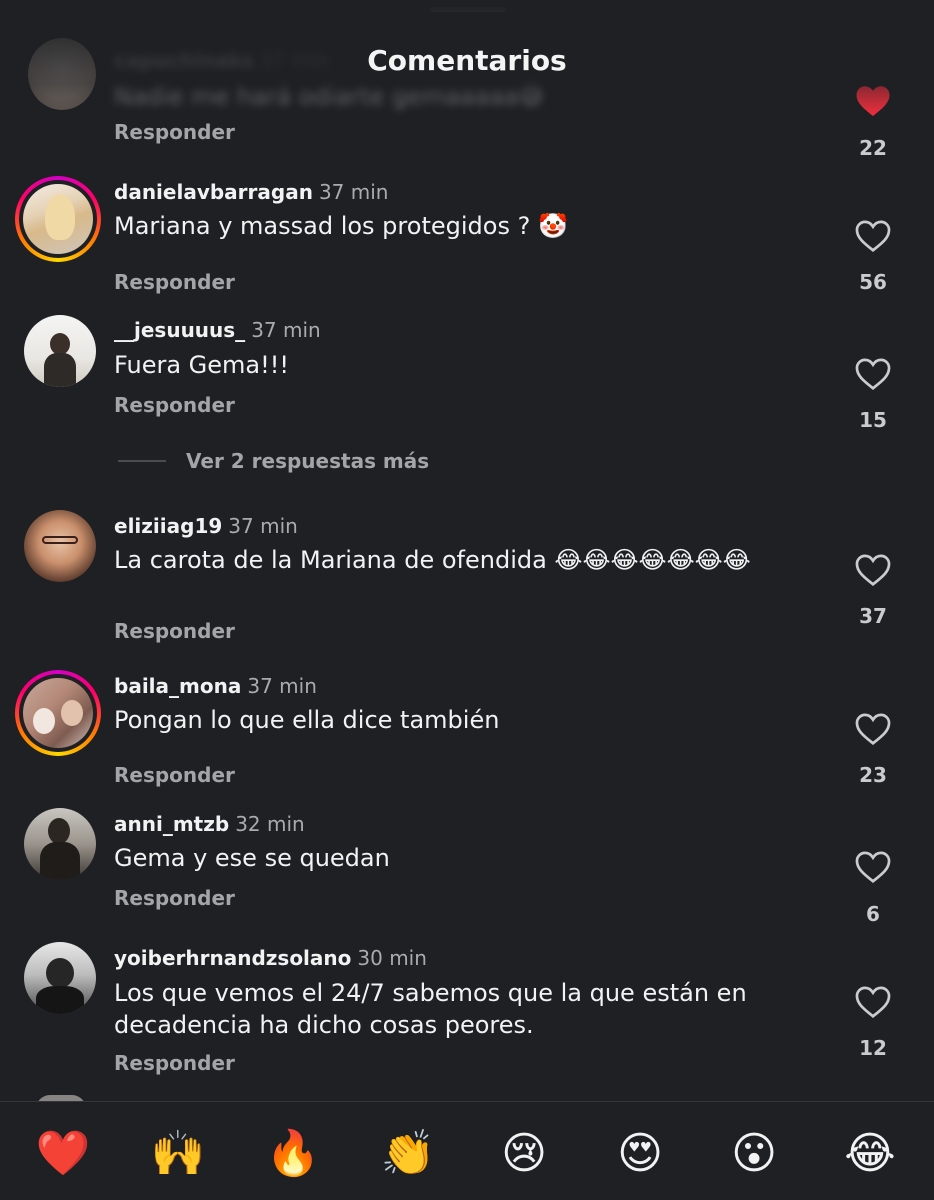  I want to click on heart-eyes-emoji-button: 😍, so click(640, 1154).